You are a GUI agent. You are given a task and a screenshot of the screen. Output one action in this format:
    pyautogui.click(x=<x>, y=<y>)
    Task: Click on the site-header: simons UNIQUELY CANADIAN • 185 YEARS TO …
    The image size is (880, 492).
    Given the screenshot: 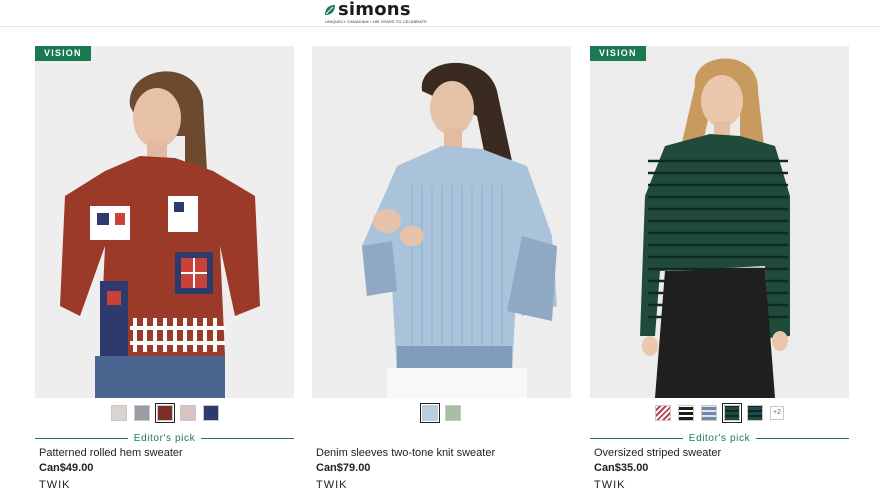 What is the action you would take?
    pyautogui.click(x=440, y=13)
    